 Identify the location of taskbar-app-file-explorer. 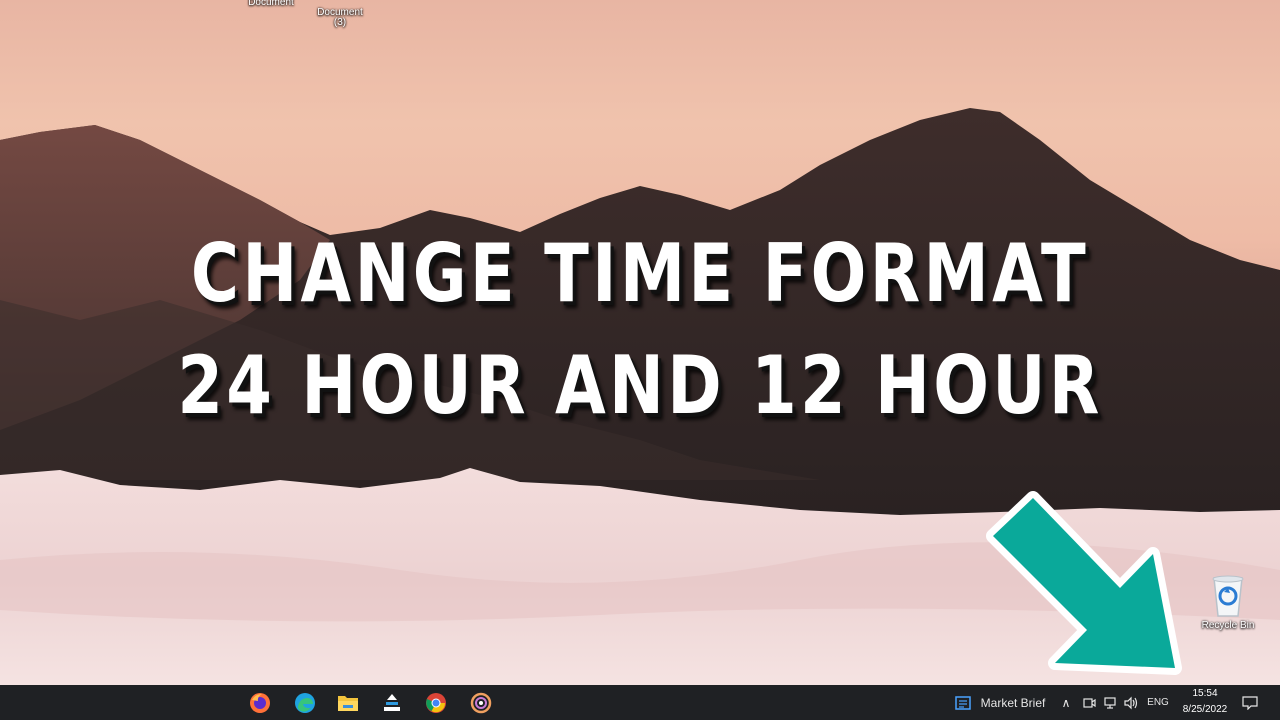
(348, 703).